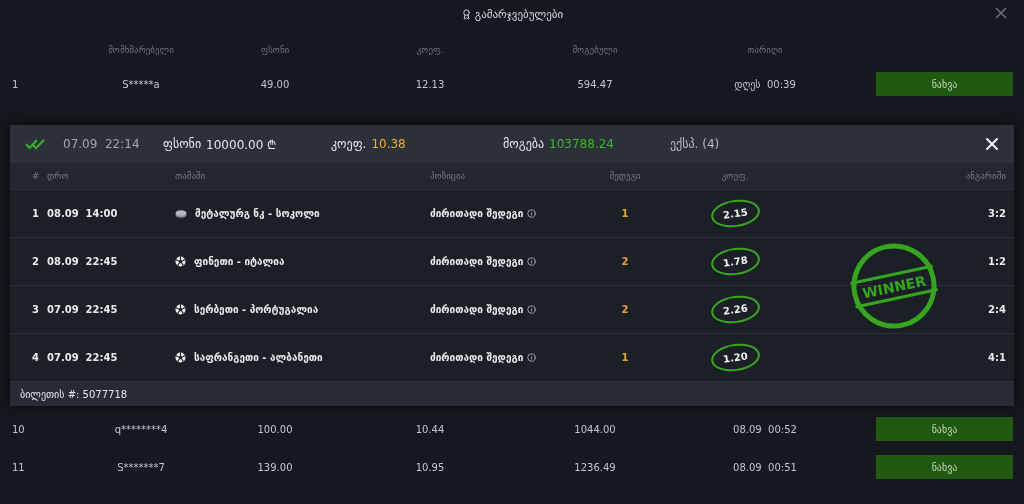 The height and width of the screenshot is (504, 1024). Describe the element at coordinates (102, 144) in the screenshot. I see `ticket-datetime: 07.09 22:14` at that location.